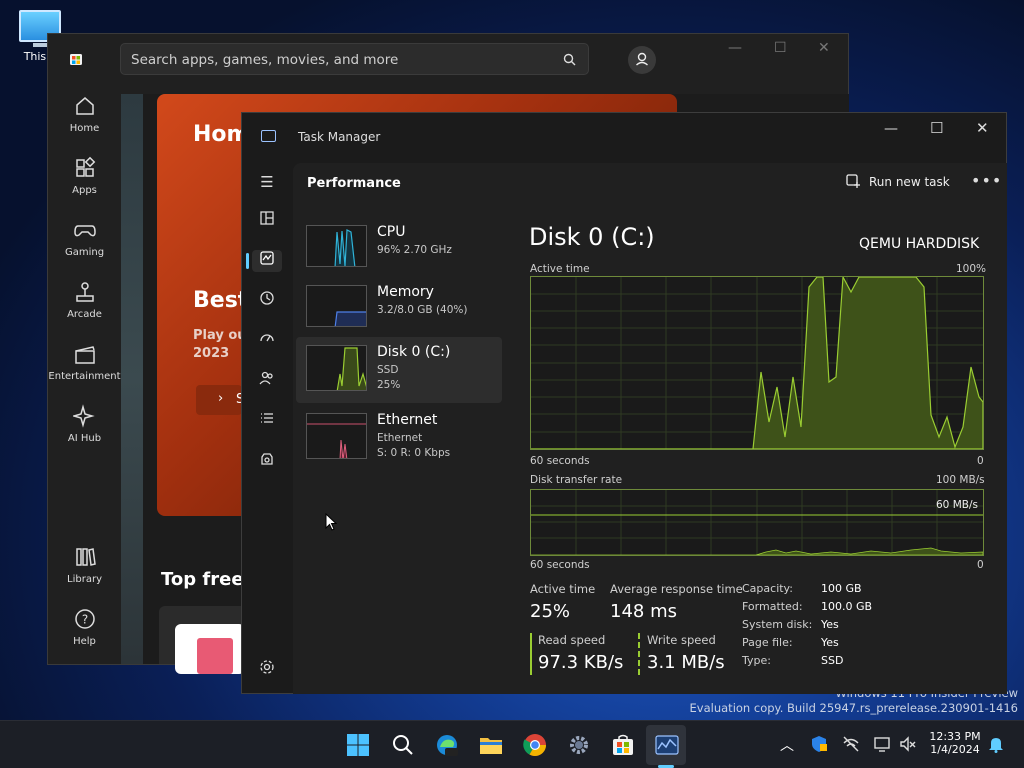  What do you see at coordinates (824, 48) in the screenshot?
I see `store-close-button: ✕` at bounding box center [824, 48].